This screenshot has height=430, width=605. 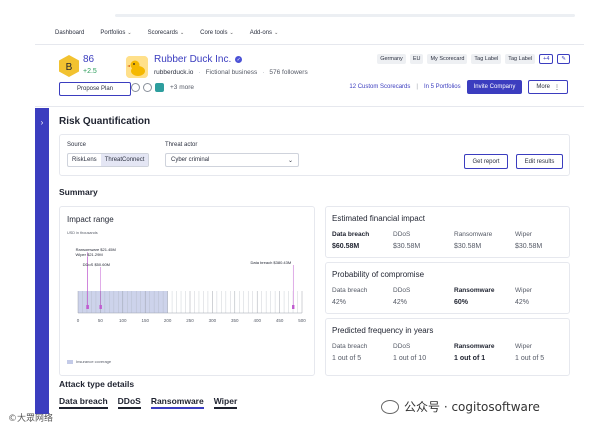 What do you see at coordinates (168, 320) in the screenshot?
I see `x-tick-label: 200` at bounding box center [168, 320].